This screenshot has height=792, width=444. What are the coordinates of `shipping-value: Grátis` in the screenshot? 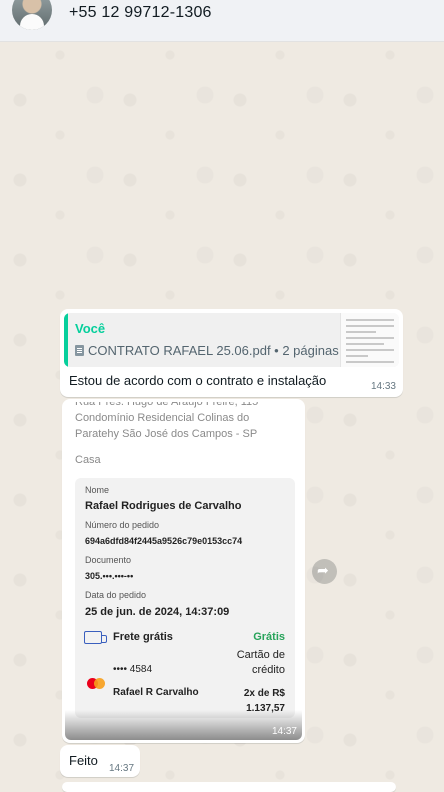 It's located at (269, 637).